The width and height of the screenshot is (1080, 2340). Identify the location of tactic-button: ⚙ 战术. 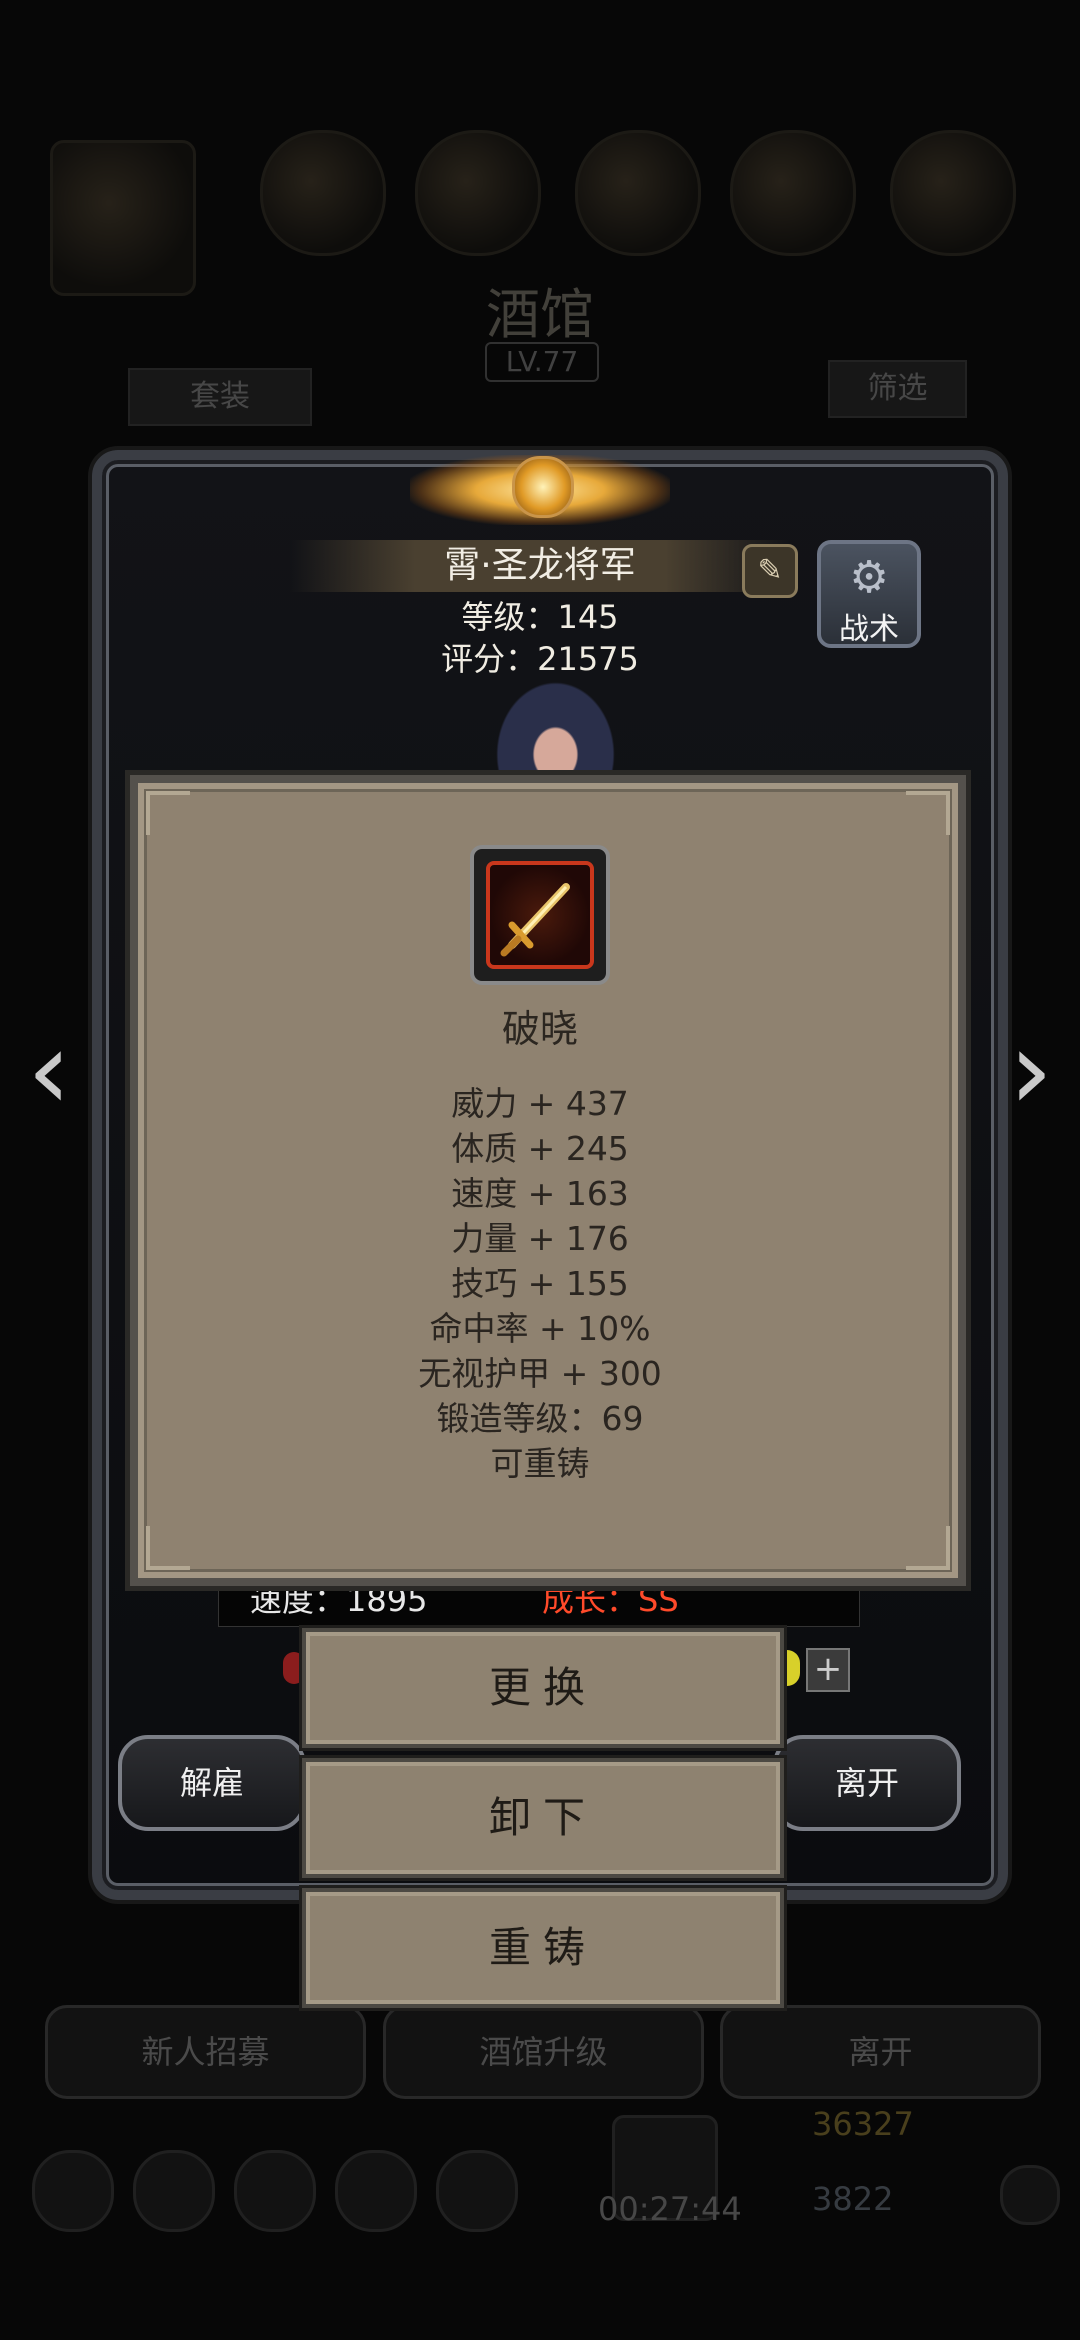
(869, 594).